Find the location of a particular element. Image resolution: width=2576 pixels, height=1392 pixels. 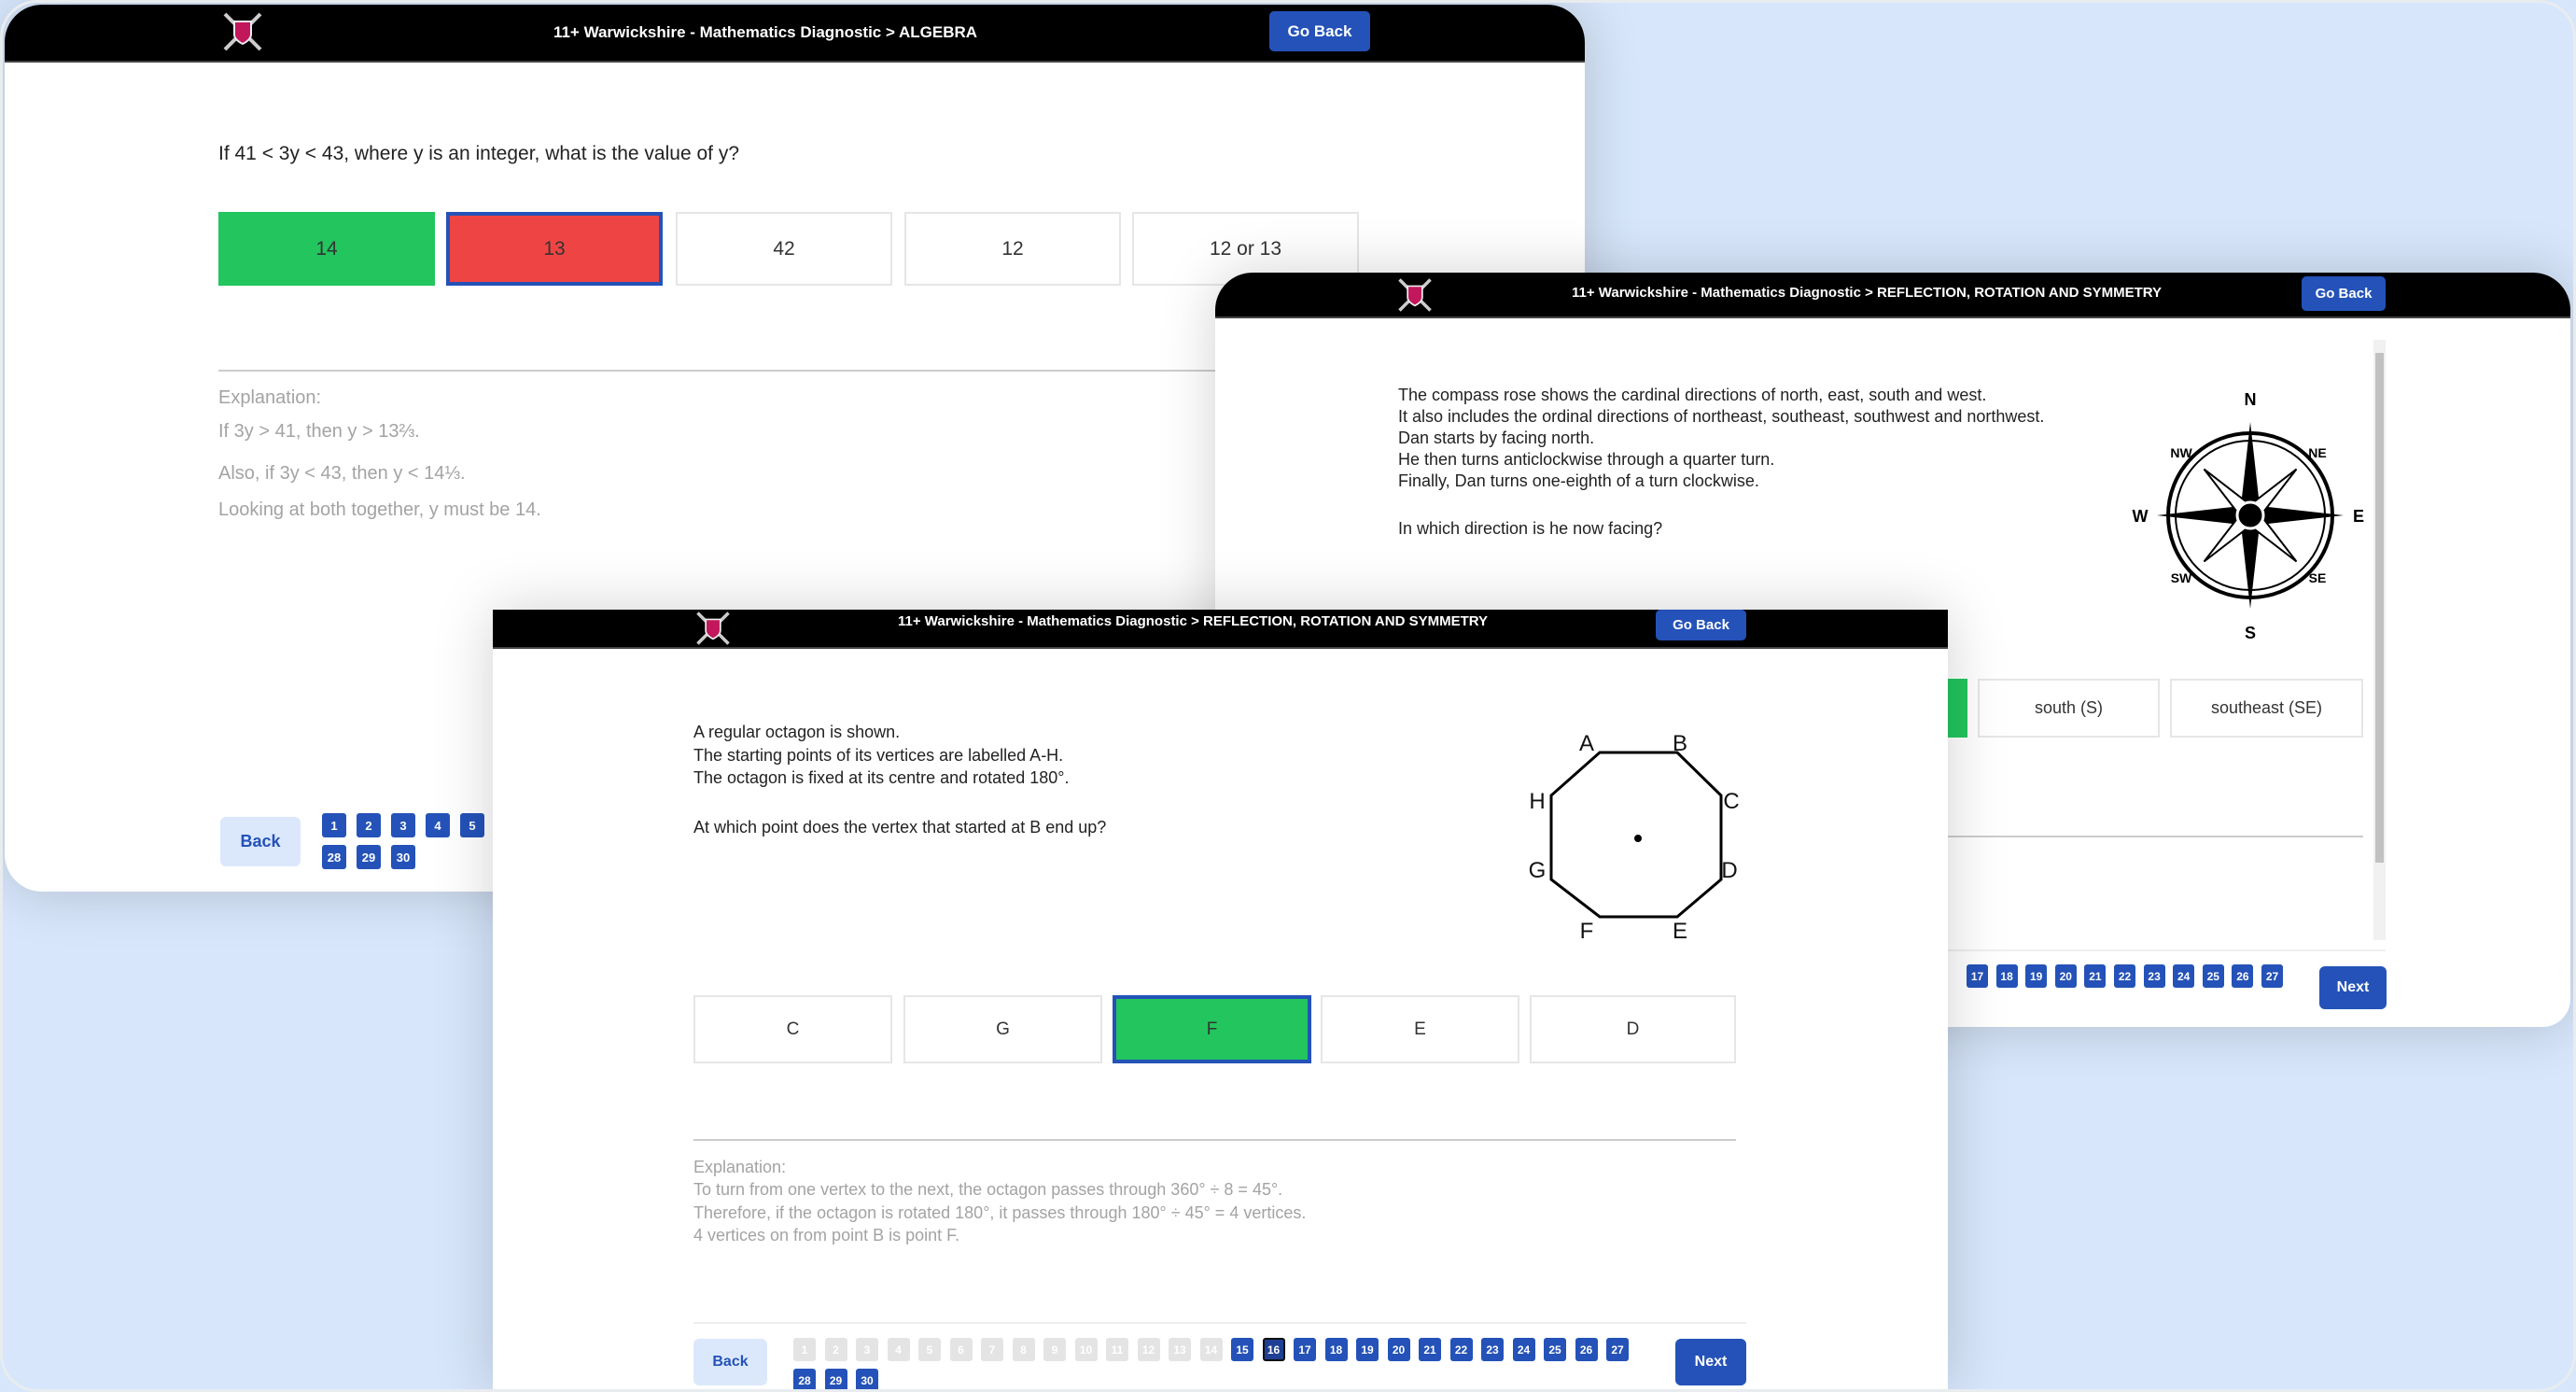

page-number-button: 12 is located at coordinates (1148, 1349).